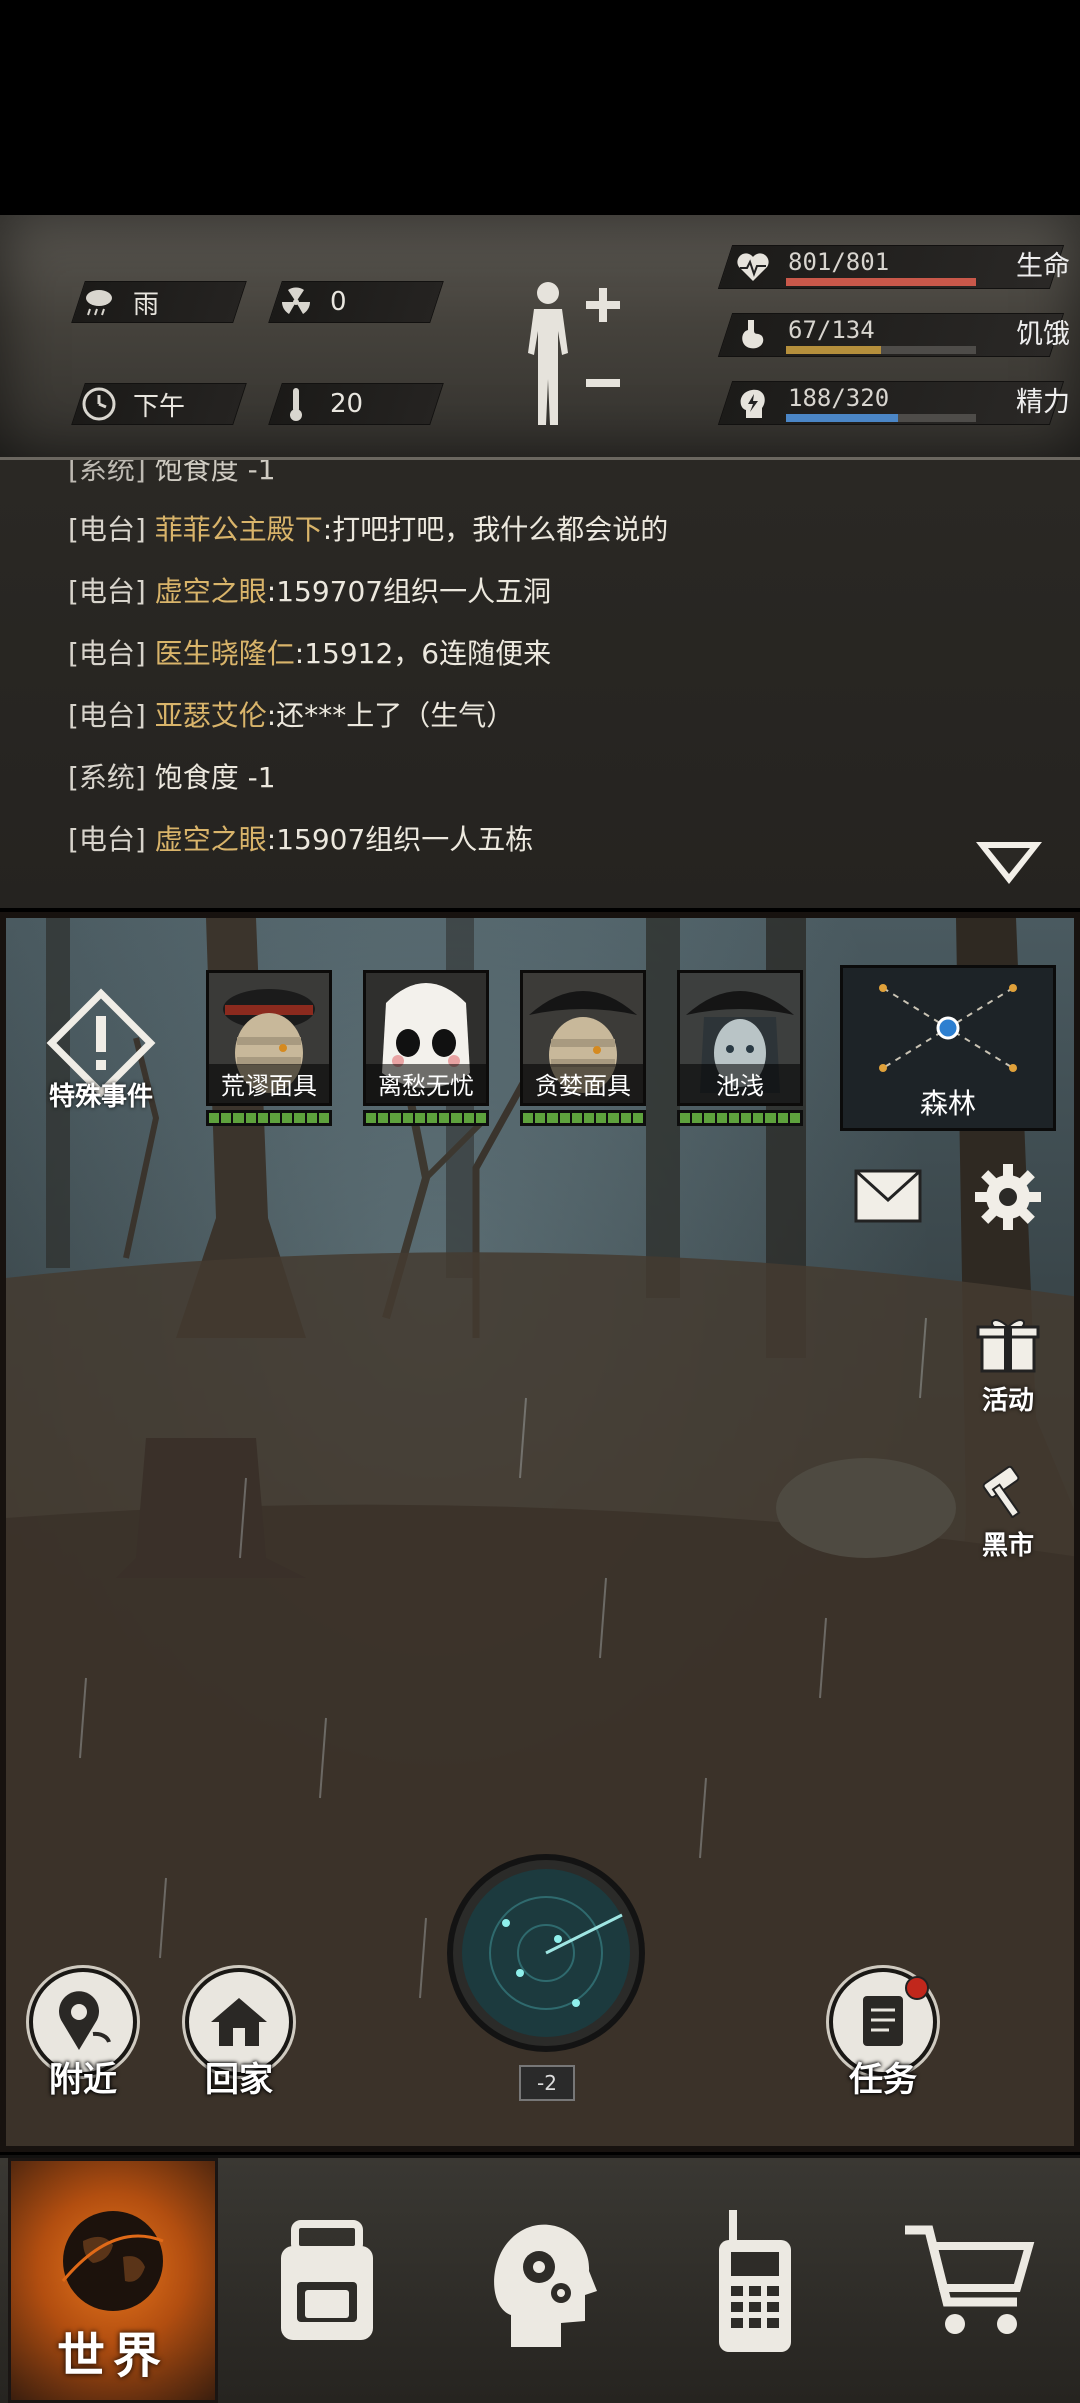 This screenshot has width=1080, height=2403. Describe the element at coordinates (1043, 334) in the screenshot. I see `hunger-label: 饥饿` at that location.